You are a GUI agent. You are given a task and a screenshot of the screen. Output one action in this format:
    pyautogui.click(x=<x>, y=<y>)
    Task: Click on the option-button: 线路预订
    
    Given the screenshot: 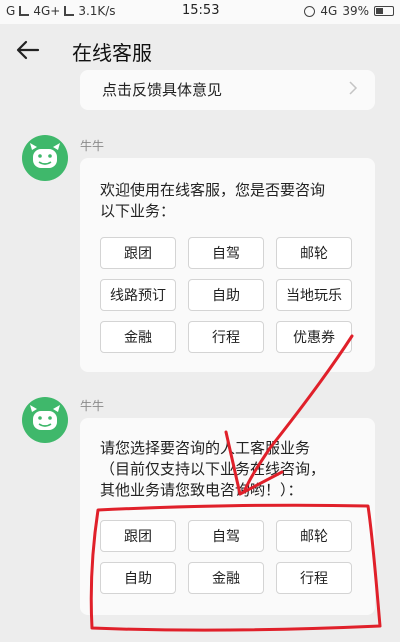 What is the action you would take?
    pyautogui.click(x=138, y=295)
    